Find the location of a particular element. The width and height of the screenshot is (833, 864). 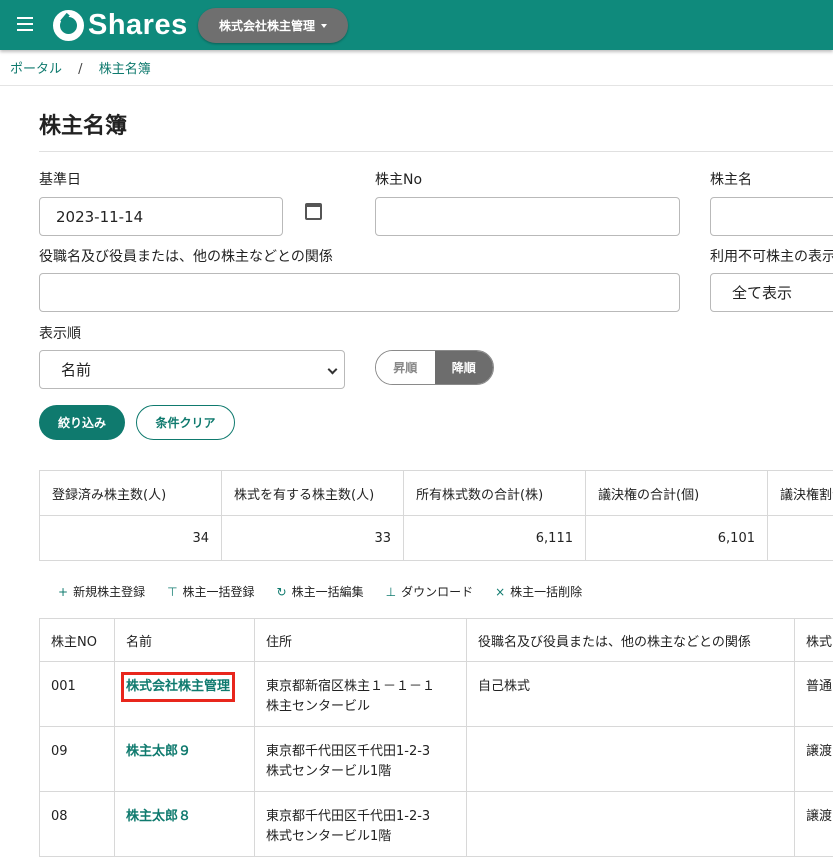

address-line-2: 株主センタービル is located at coordinates (318, 706).